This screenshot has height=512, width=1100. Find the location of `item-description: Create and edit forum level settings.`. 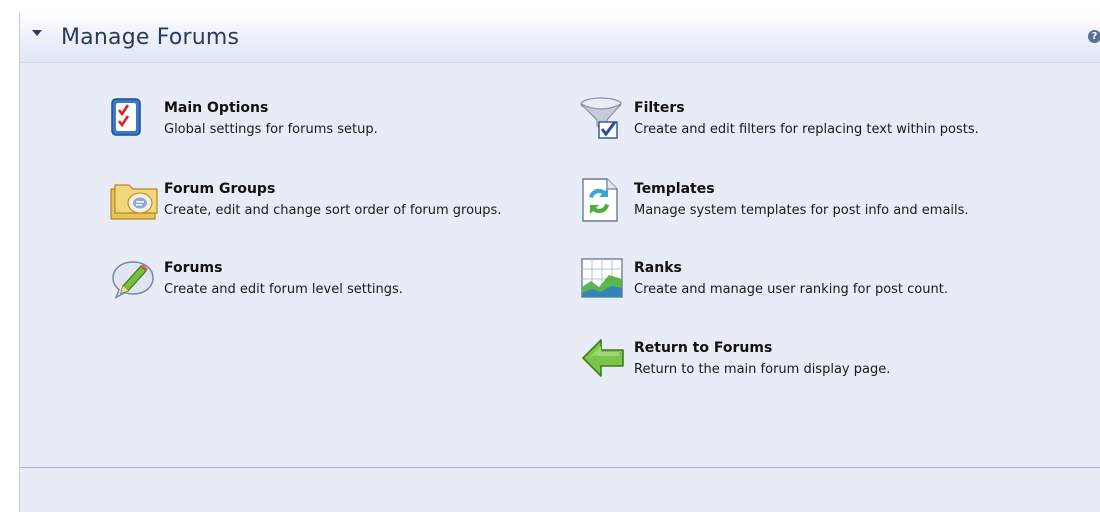

item-description: Create and edit forum level settings. is located at coordinates (283, 289).